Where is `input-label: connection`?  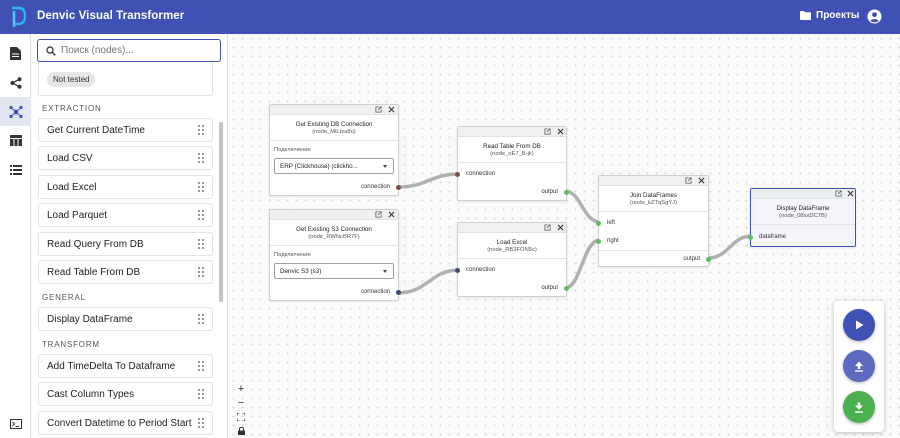 input-label: connection is located at coordinates (481, 270).